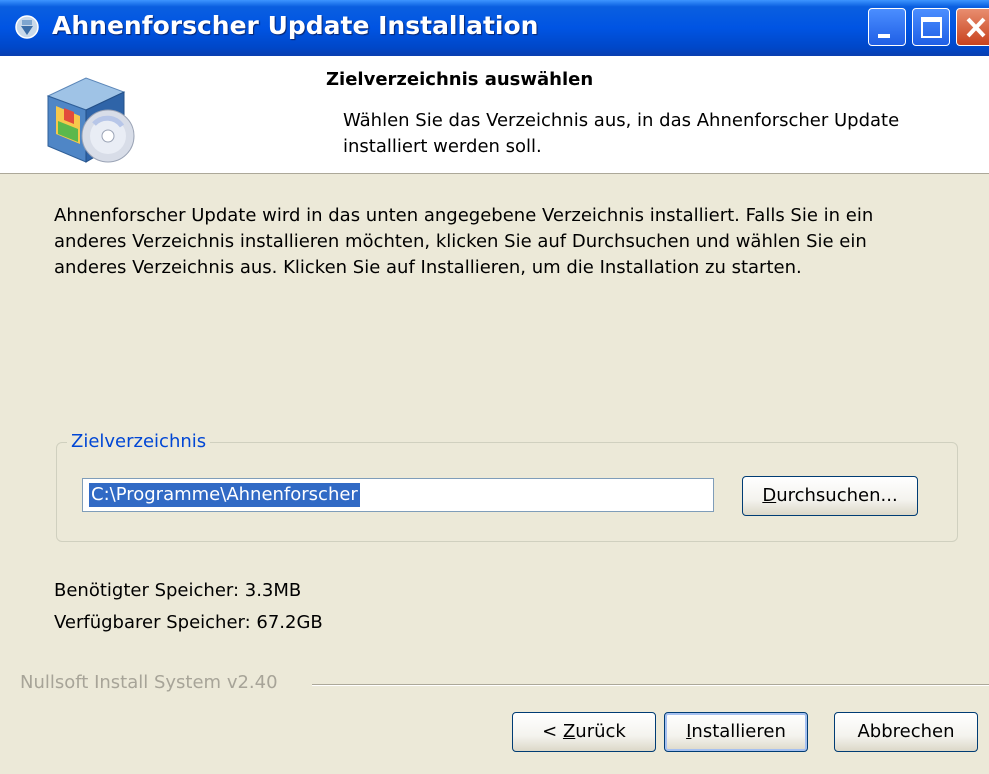  I want to click on window-title: Ahnenforscher Update Installation, so click(295, 25).